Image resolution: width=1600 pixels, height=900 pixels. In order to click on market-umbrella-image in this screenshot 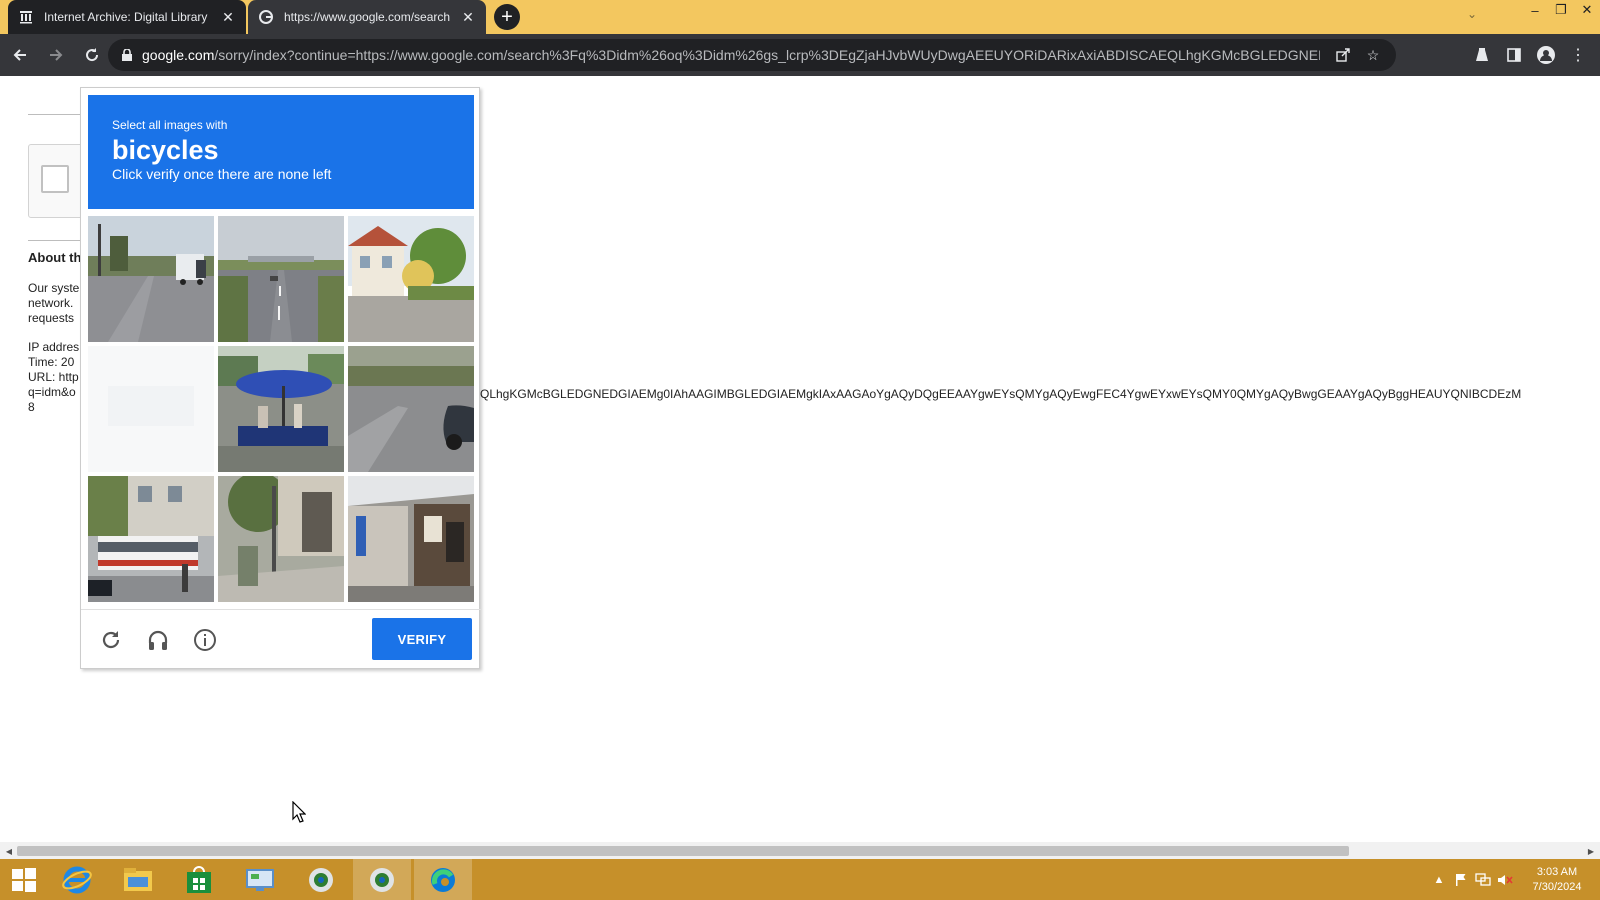, I will do `click(281, 409)`.